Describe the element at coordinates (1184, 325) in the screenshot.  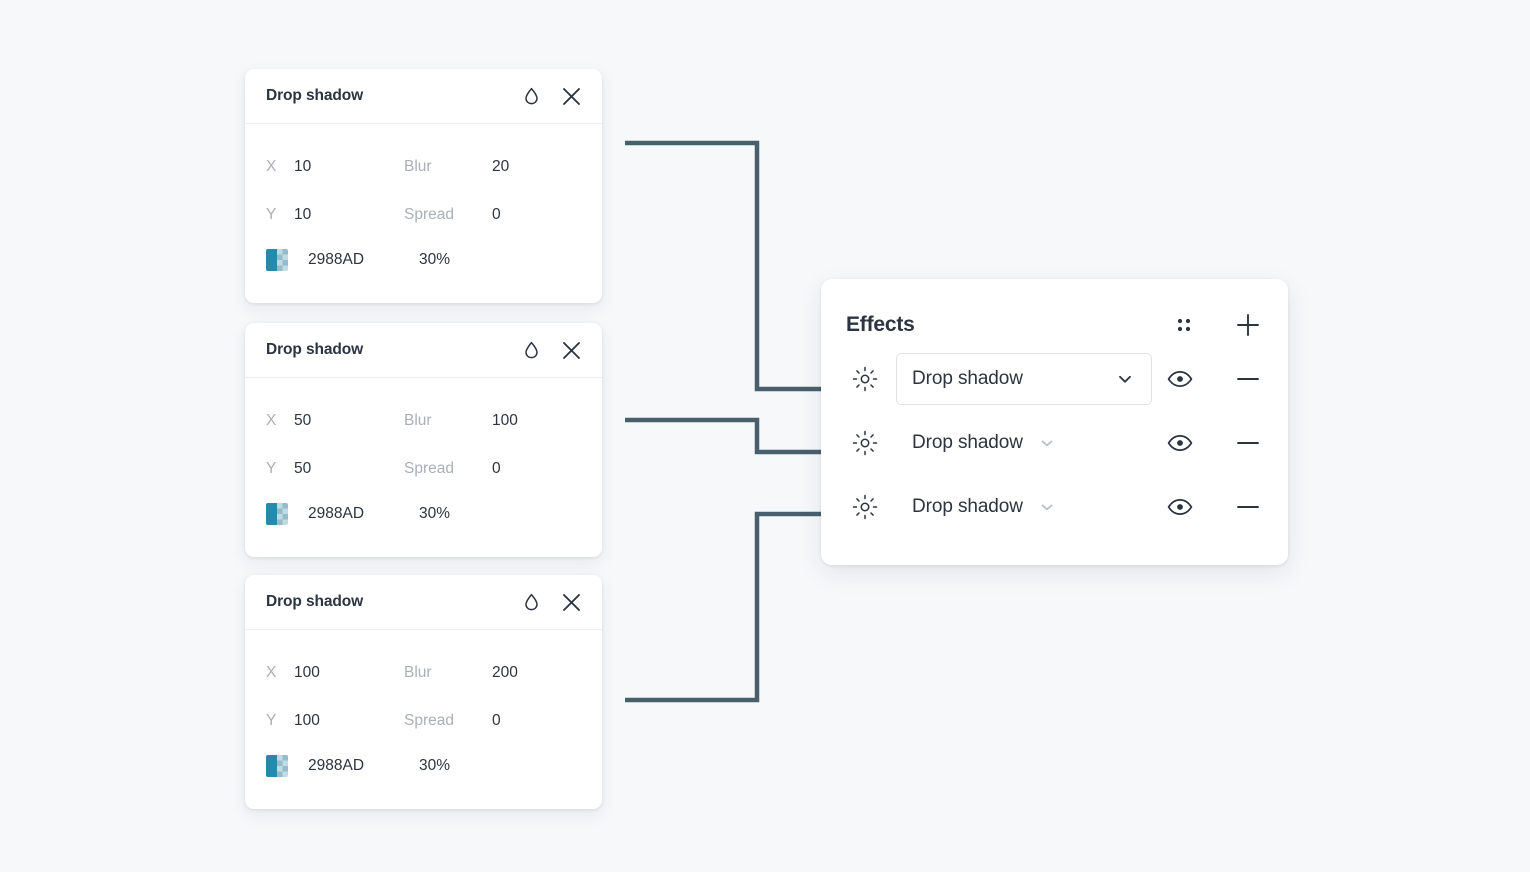
I see `drag-handle-icon` at that location.